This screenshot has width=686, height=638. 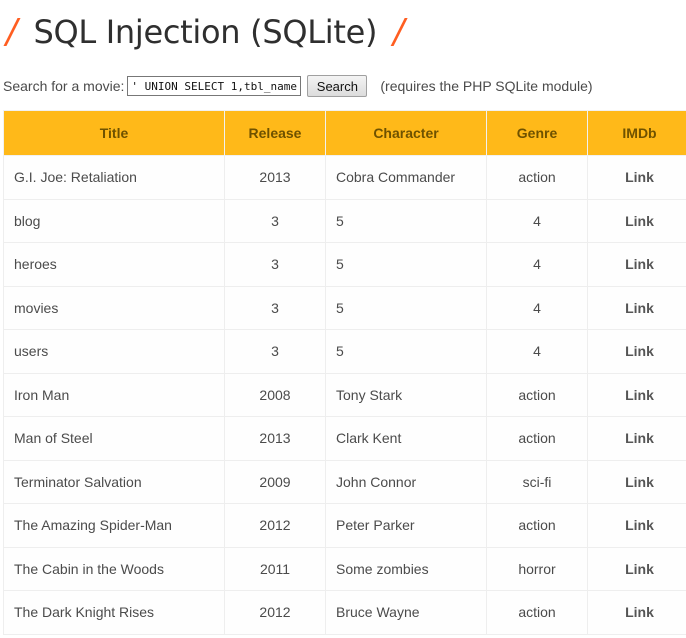 What do you see at coordinates (114, 307) in the screenshot?
I see `title-cell: movies` at bounding box center [114, 307].